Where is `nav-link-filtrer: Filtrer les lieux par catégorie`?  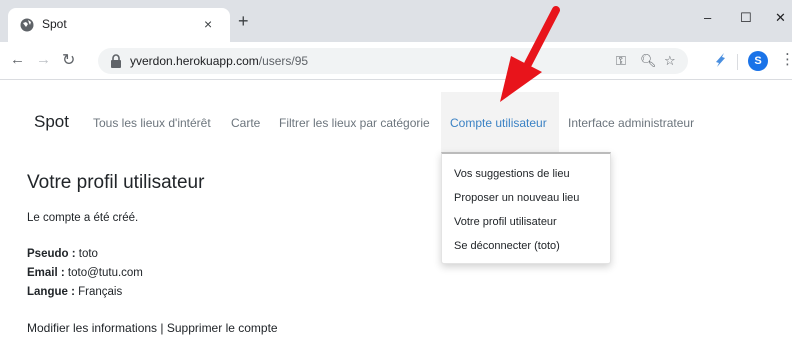
nav-link-filtrer: Filtrer les lieux par catégorie is located at coordinates (354, 123).